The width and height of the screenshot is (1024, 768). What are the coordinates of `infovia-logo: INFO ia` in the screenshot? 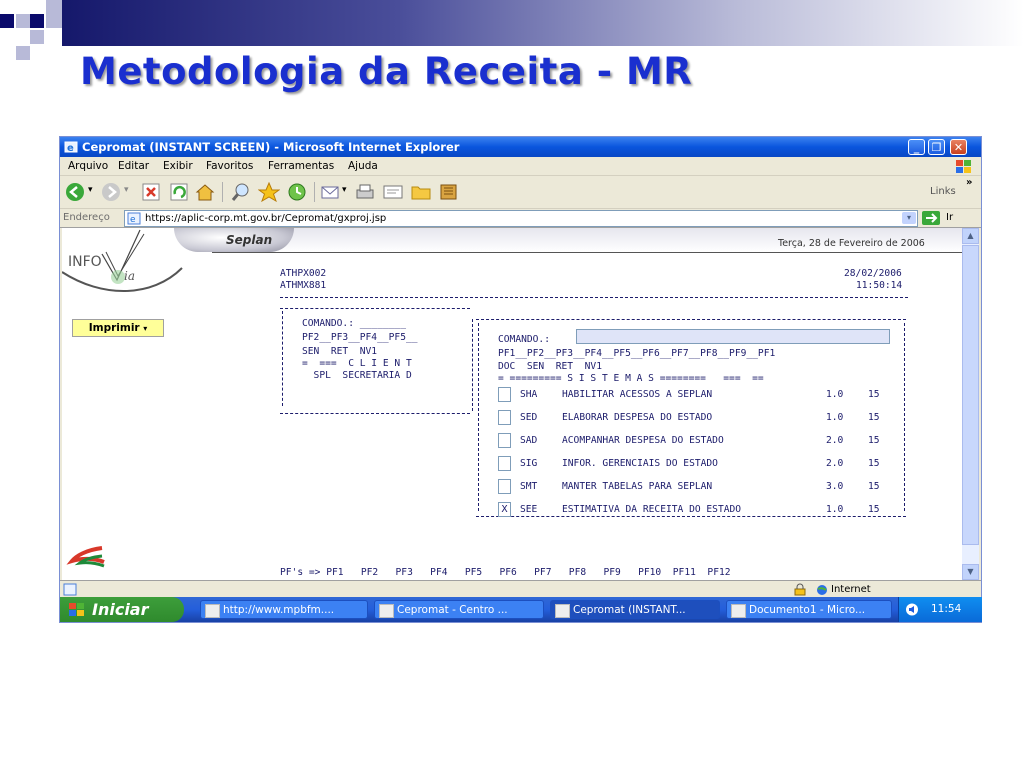 It's located at (127, 268).